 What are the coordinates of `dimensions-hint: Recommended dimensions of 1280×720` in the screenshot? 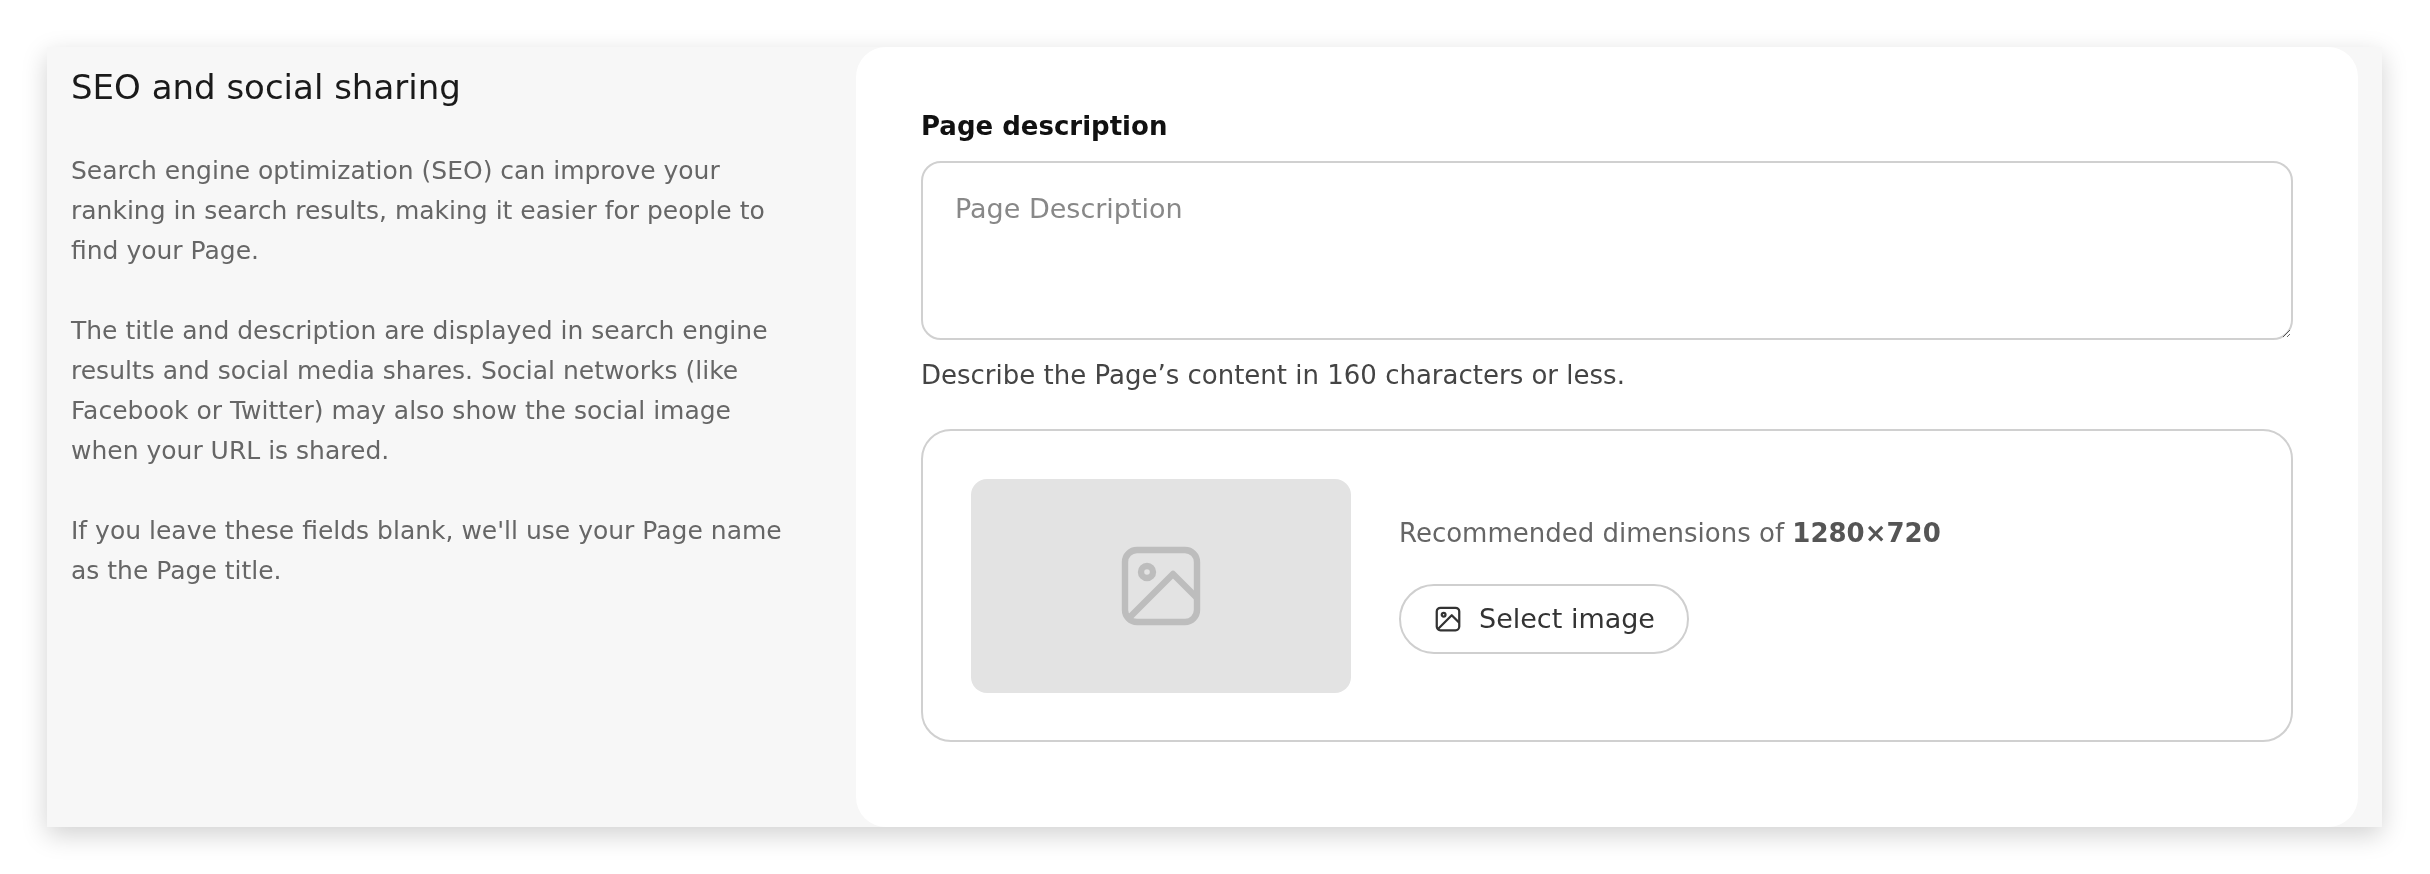 It's located at (1670, 532).